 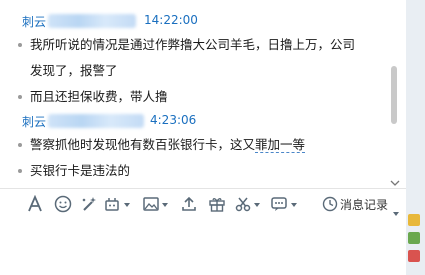 What do you see at coordinates (330, 204) in the screenshot?
I see `clock-icon` at bounding box center [330, 204].